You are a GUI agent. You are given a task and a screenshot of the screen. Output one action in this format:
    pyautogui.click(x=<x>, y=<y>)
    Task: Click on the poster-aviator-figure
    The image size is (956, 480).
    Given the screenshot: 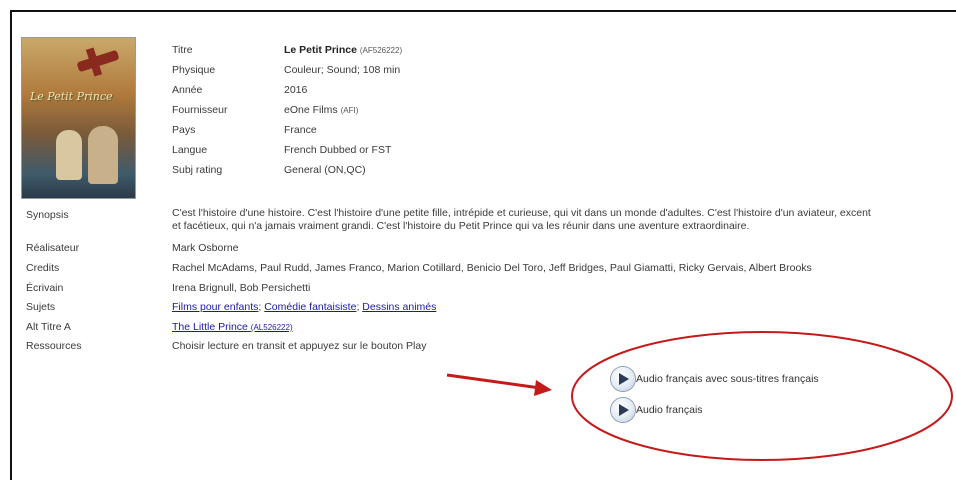 What is the action you would take?
    pyautogui.click(x=103, y=155)
    